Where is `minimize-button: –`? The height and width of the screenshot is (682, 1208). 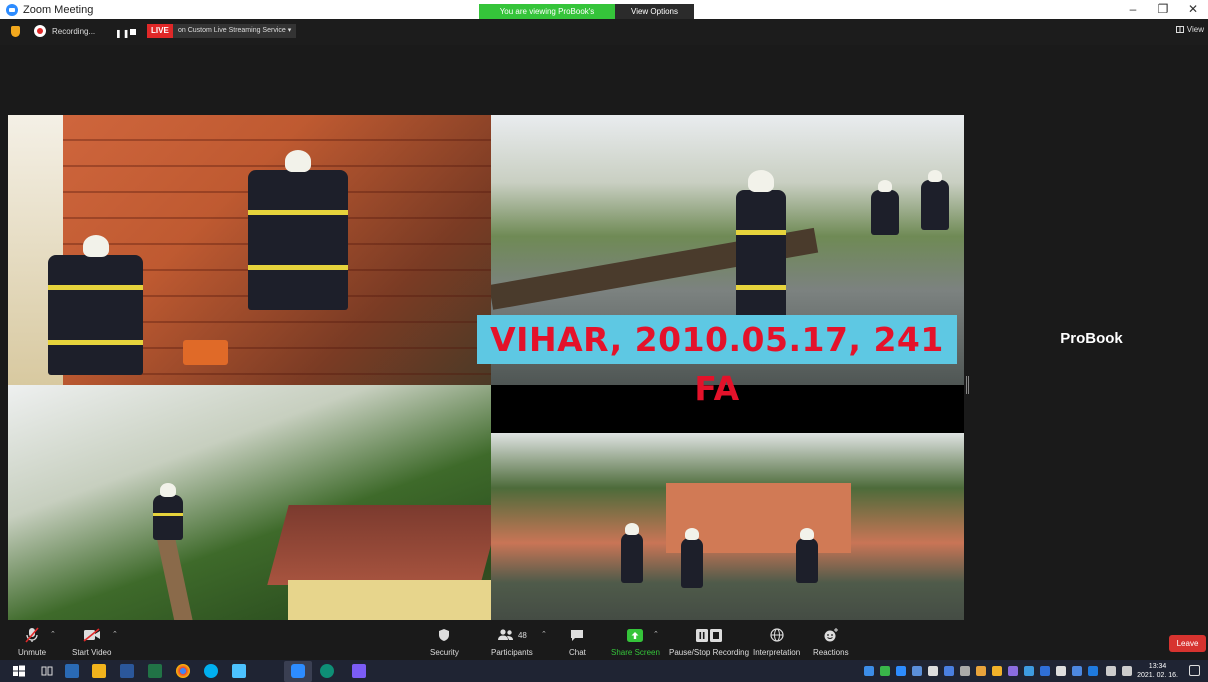
minimize-button: – is located at coordinates (1133, 9).